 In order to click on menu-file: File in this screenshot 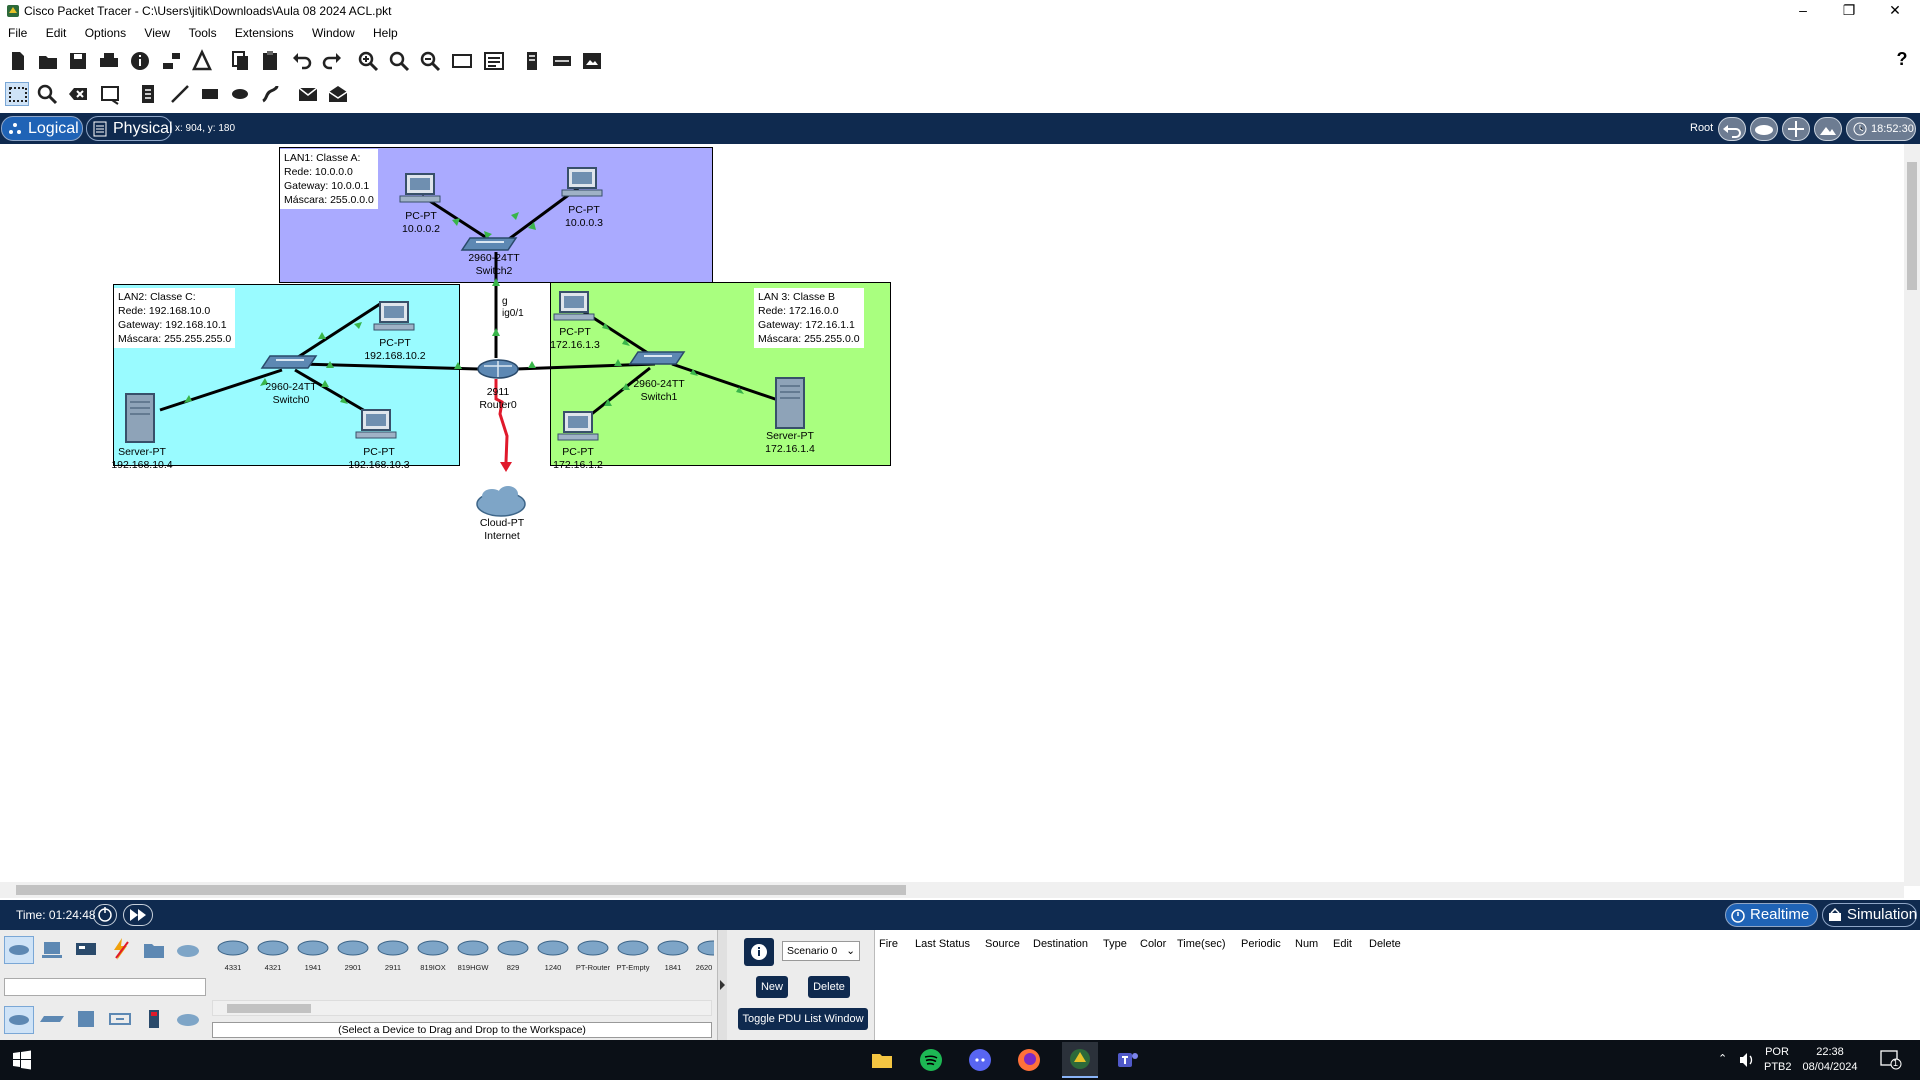, I will do `click(17, 31)`.